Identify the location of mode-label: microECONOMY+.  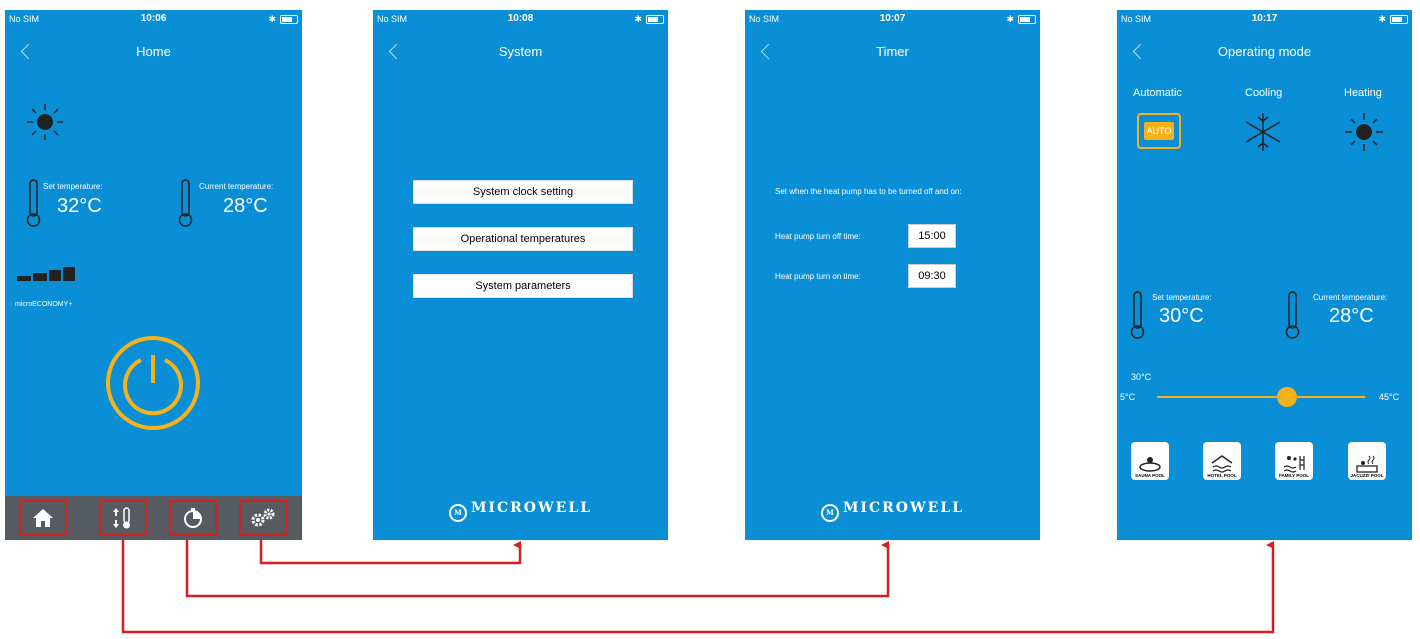
(44, 304).